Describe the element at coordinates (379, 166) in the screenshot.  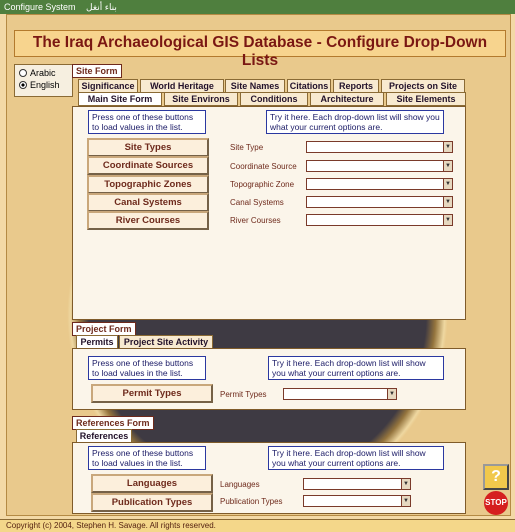
I see `coordinate-source-dropdown: ▼` at that location.